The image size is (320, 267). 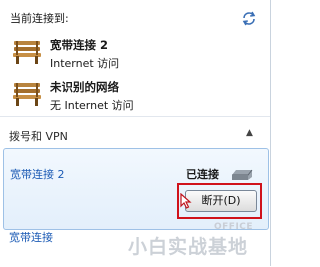 What do you see at coordinates (133, 98) in the screenshot?
I see `connection-item-unidentified: 未识别的网络 无 Internet 访问` at bounding box center [133, 98].